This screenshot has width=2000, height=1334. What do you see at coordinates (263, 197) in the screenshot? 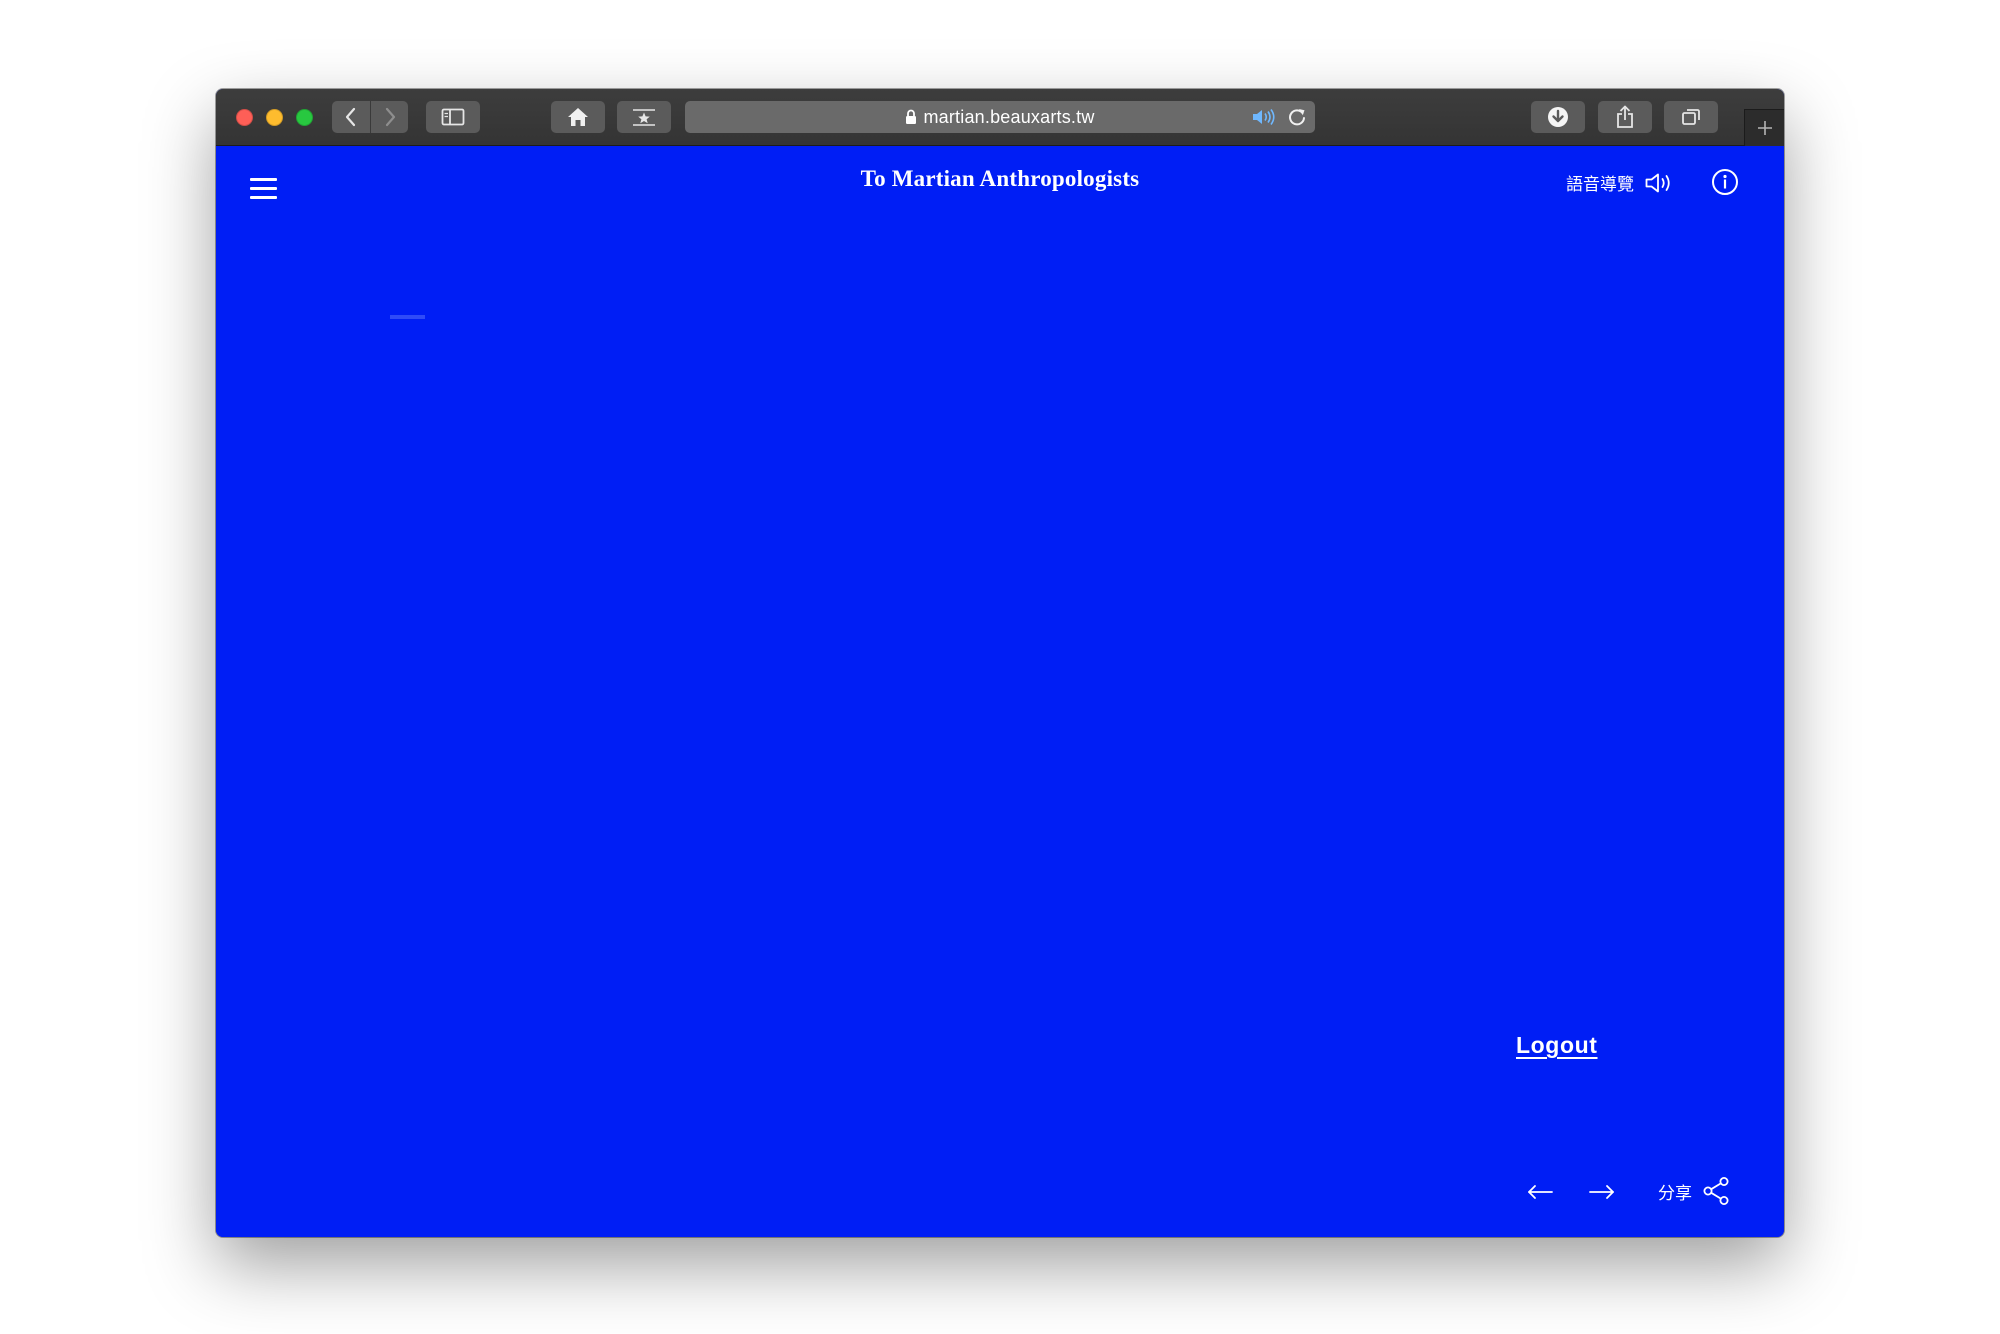
I see `menu-bar-line` at bounding box center [263, 197].